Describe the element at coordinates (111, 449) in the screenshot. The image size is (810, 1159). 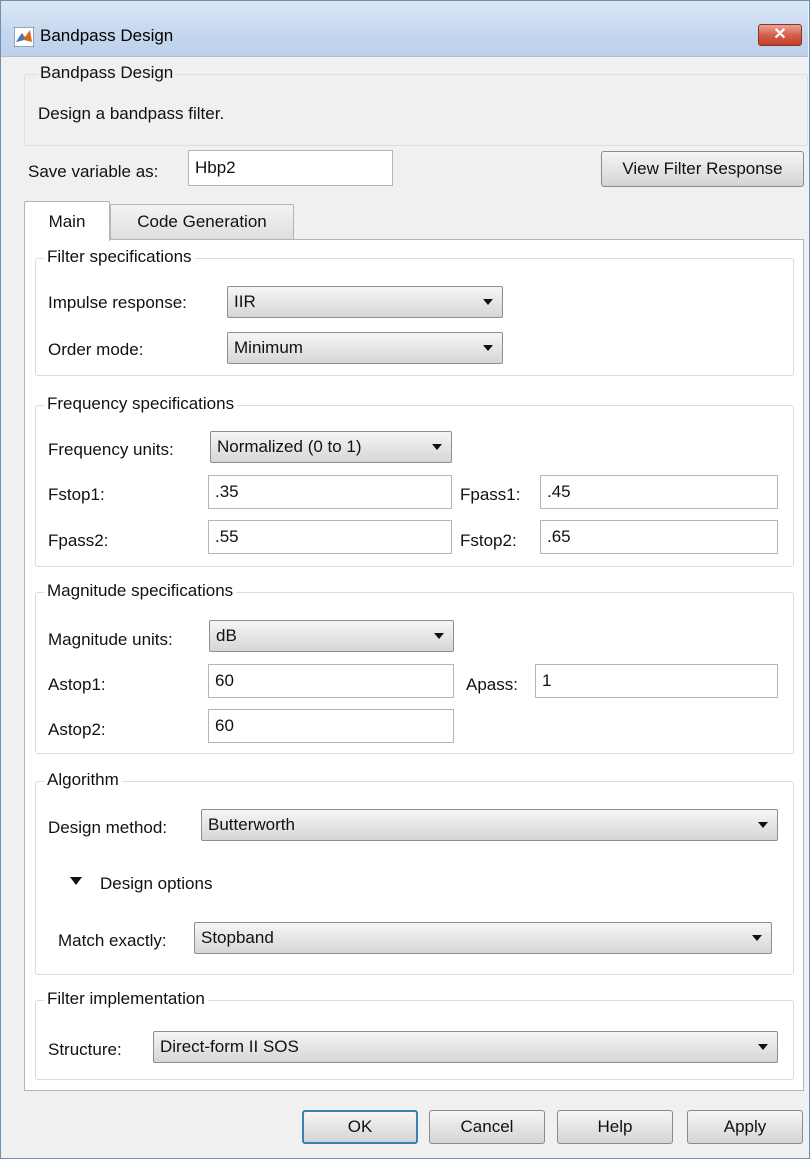
I see `frequency-units-label: Frequency units:` at that location.